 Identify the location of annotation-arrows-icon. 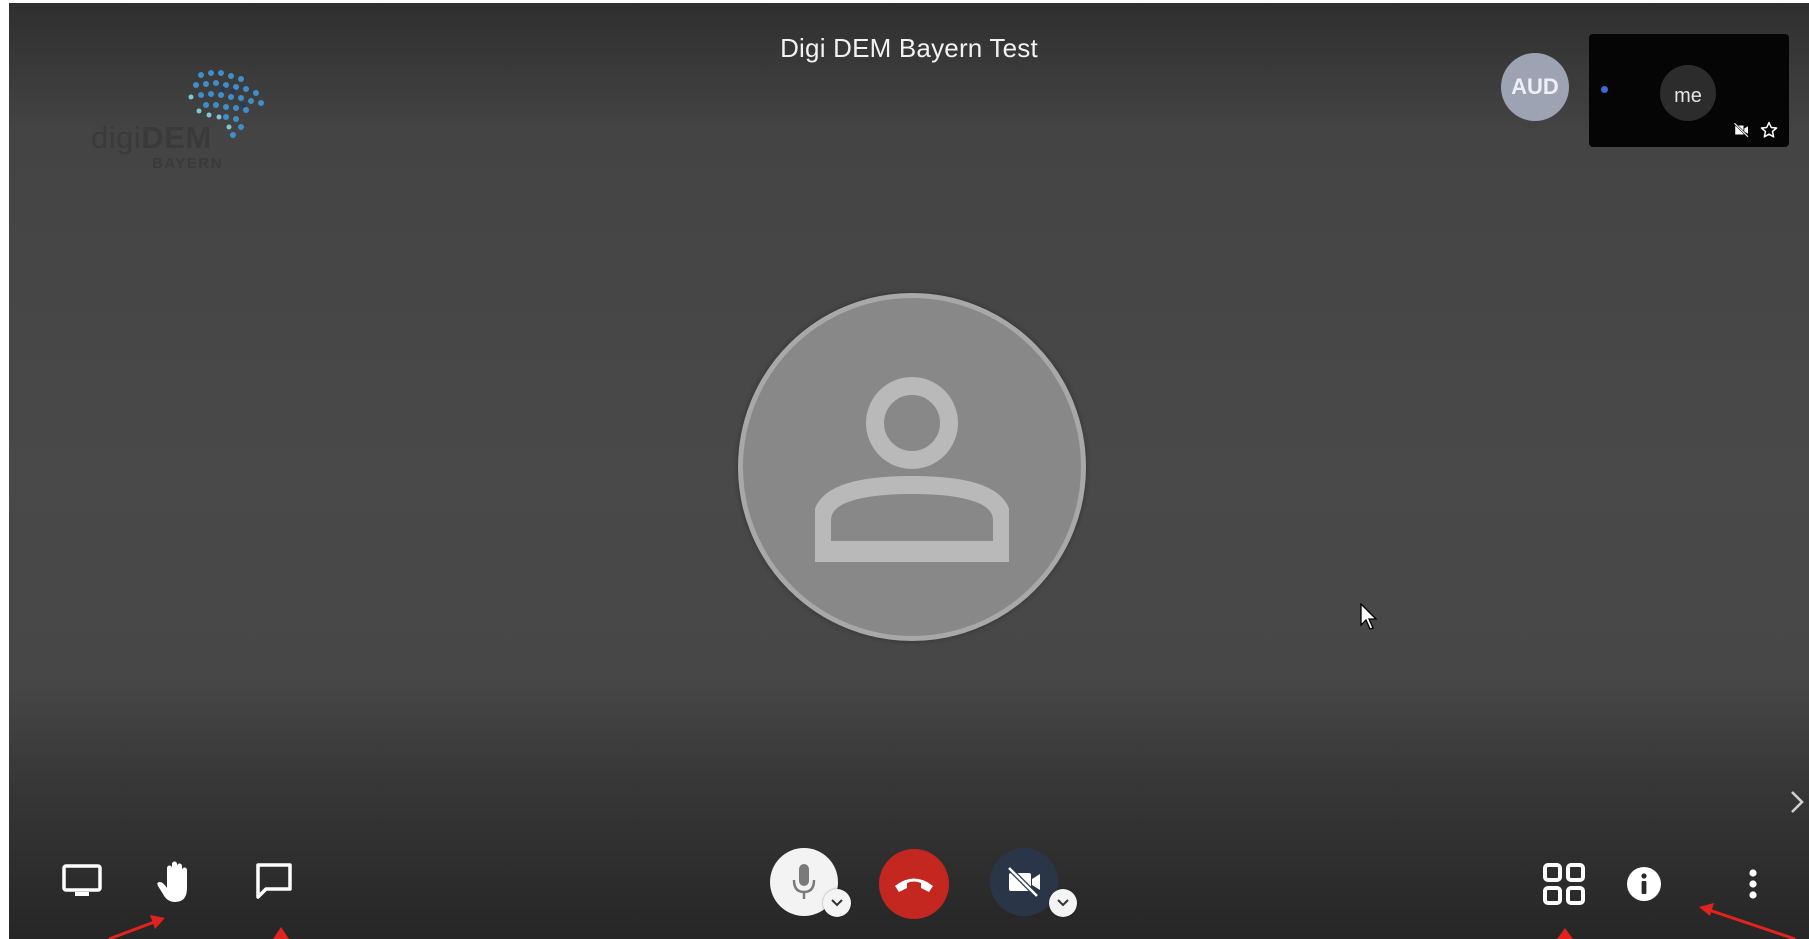
(952, 921).